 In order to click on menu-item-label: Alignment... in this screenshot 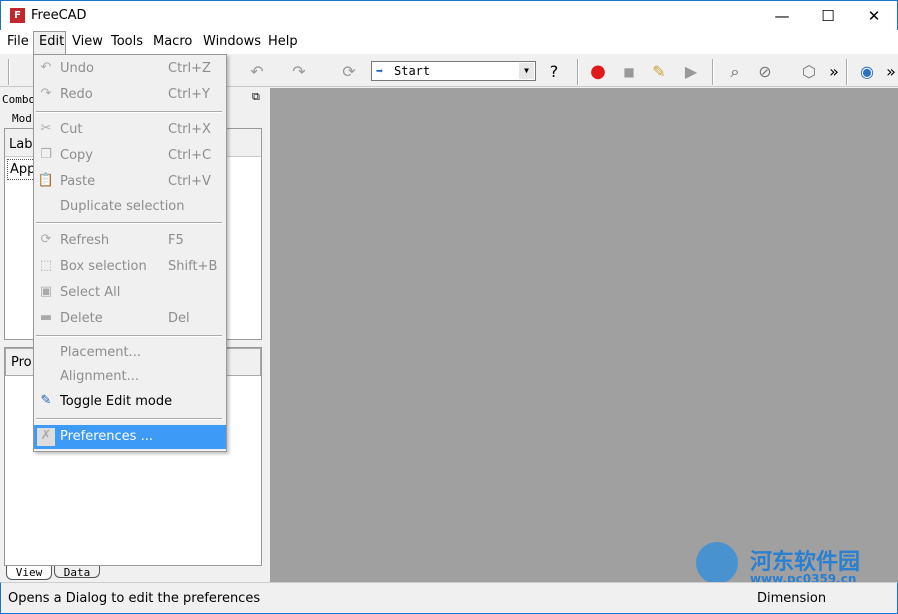, I will do `click(100, 376)`.